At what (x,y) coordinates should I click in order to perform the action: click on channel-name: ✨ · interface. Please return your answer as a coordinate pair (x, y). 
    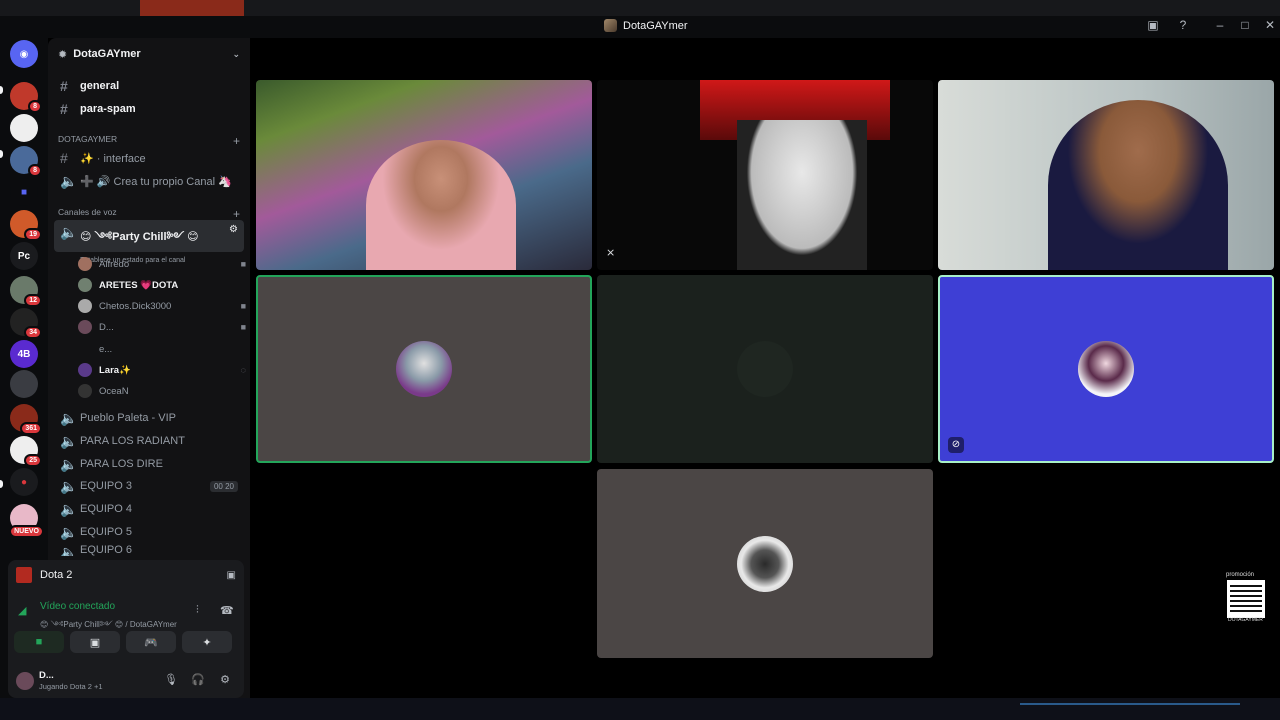
    Looking at the image, I should click on (113, 158).